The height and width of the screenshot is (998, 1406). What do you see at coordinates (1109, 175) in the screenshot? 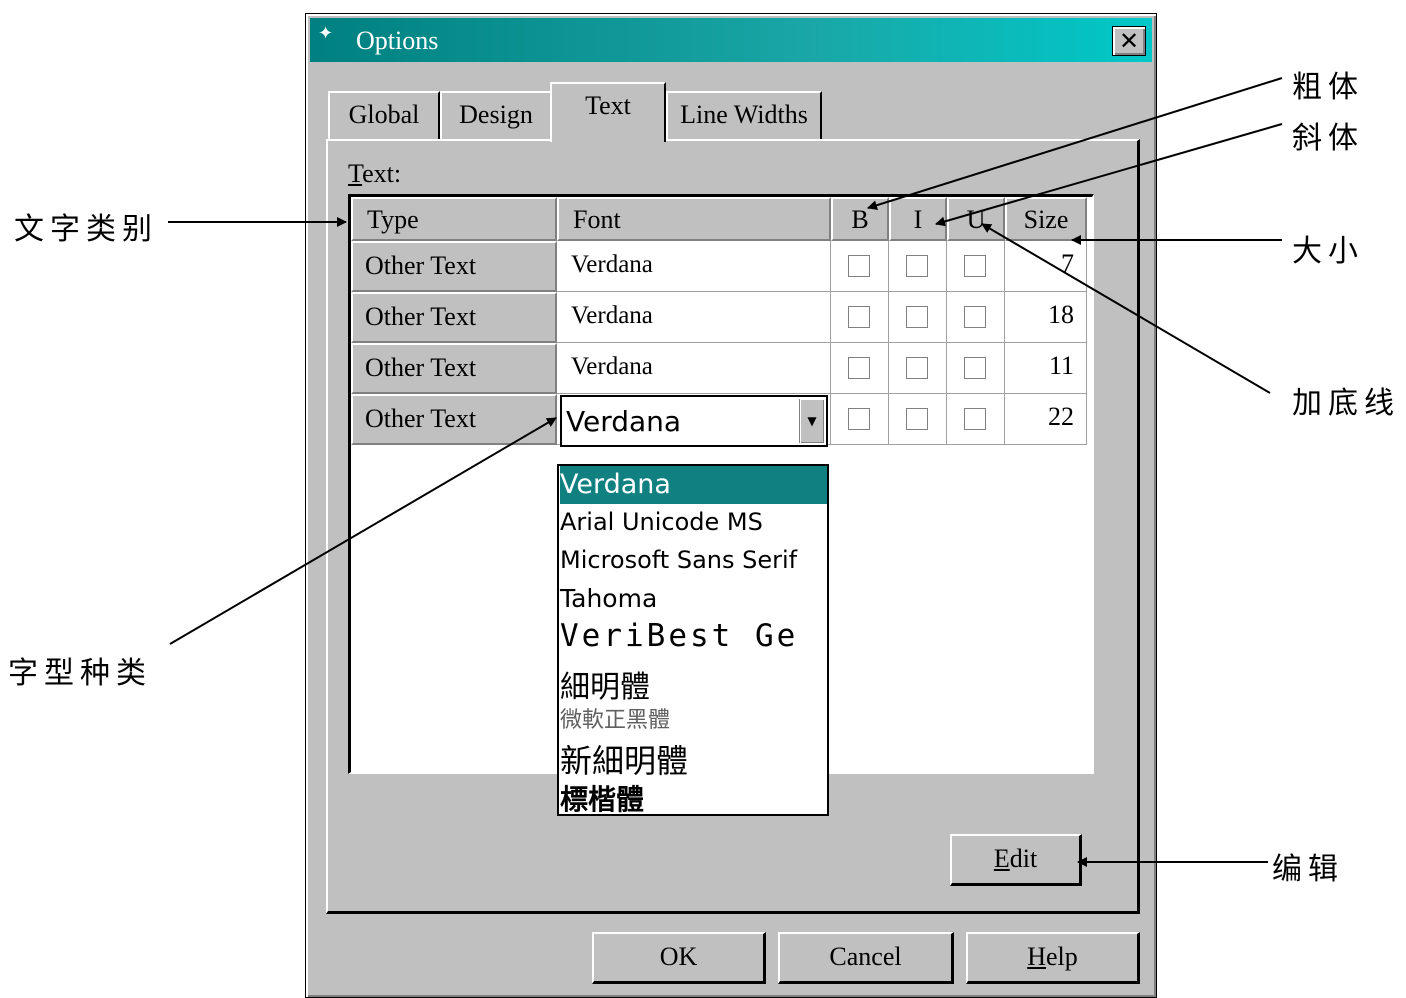
I see `arrow-italic` at bounding box center [1109, 175].